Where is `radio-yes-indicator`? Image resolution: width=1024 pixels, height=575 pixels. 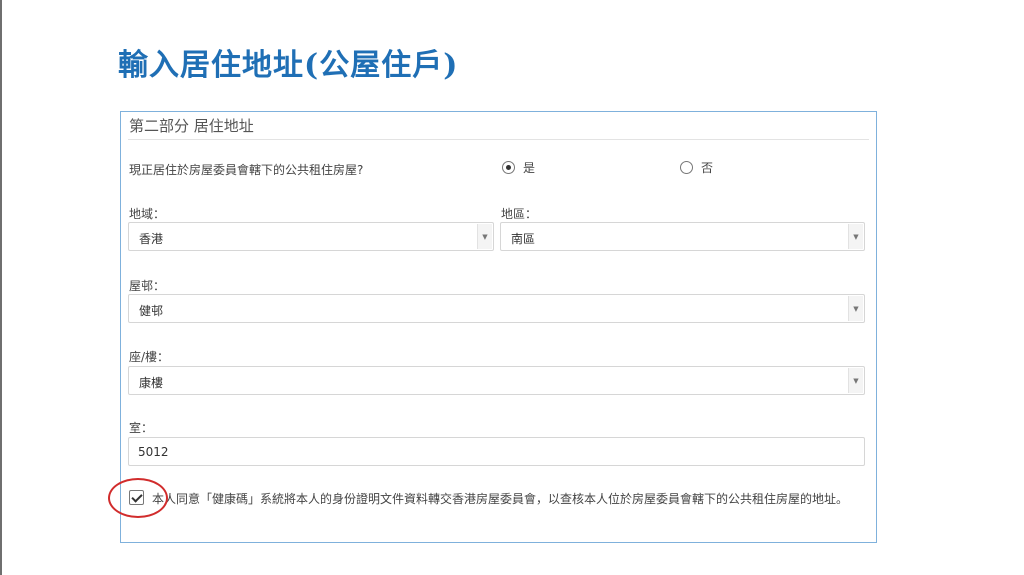 radio-yes-indicator is located at coordinates (508, 167).